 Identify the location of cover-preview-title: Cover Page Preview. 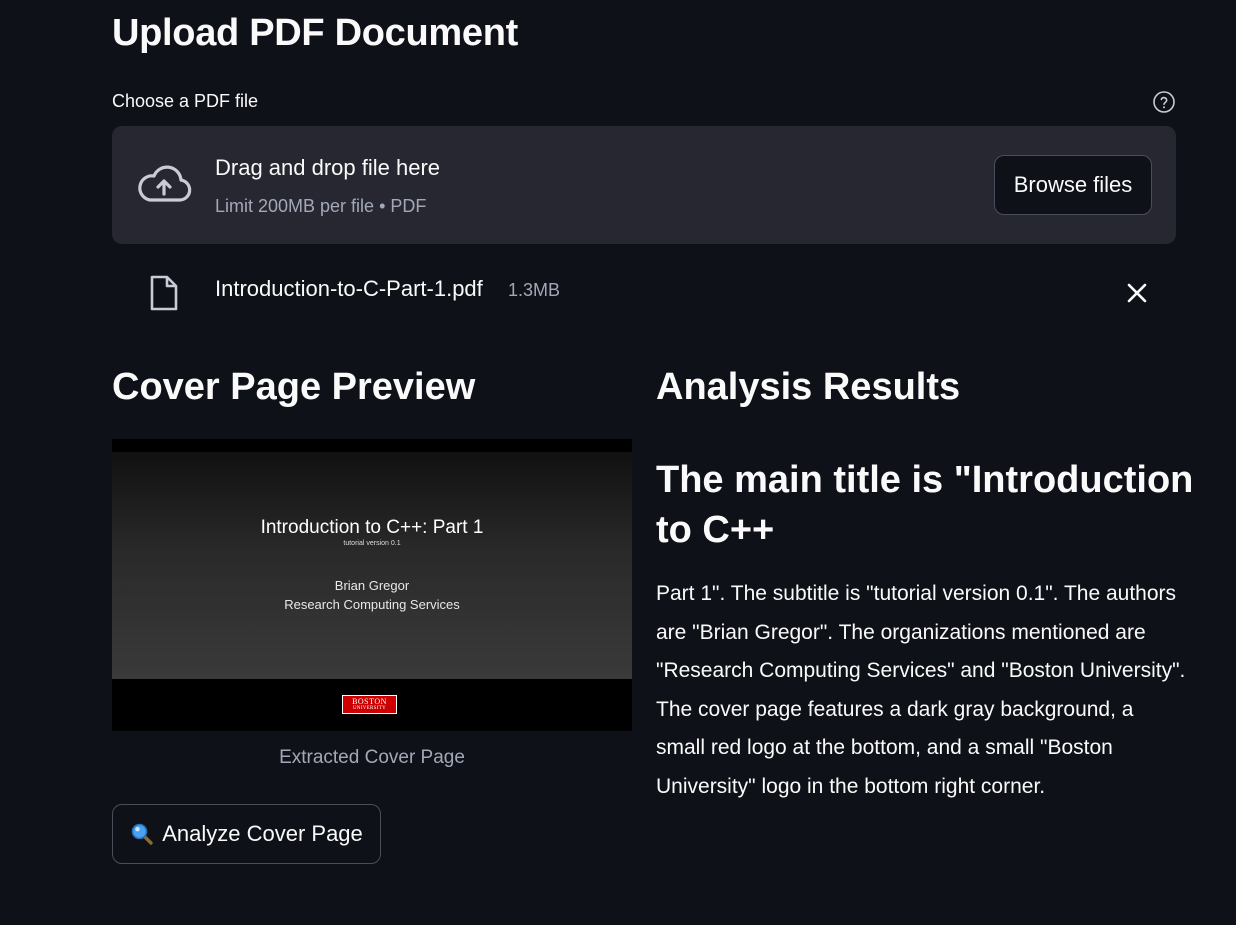
(294, 387).